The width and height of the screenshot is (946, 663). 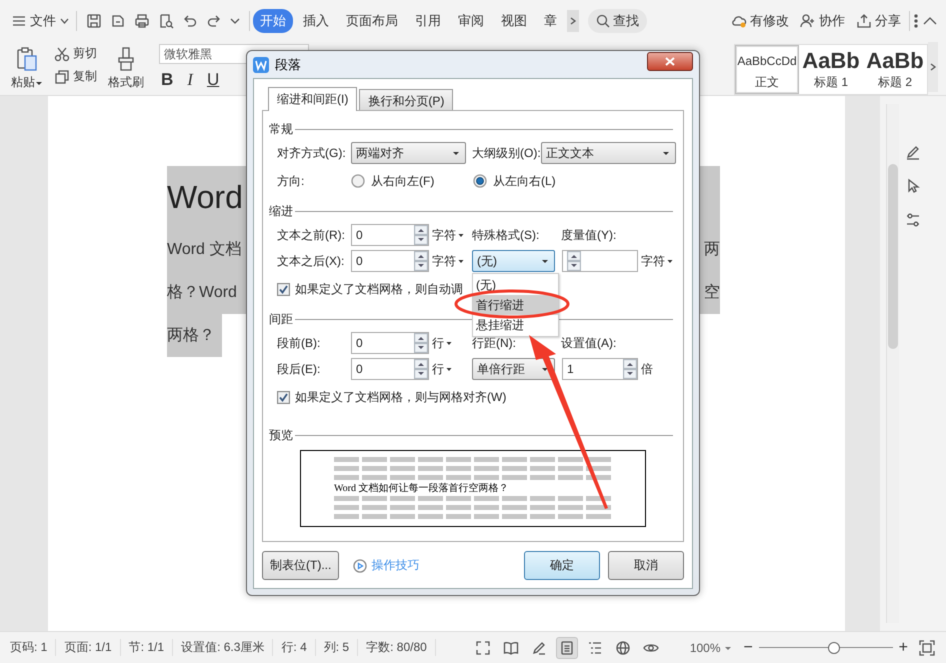 What do you see at coordinates (878, 21) in the screenshot?
I see `toolbar-action: 分享` at bounding box center [878, 21].